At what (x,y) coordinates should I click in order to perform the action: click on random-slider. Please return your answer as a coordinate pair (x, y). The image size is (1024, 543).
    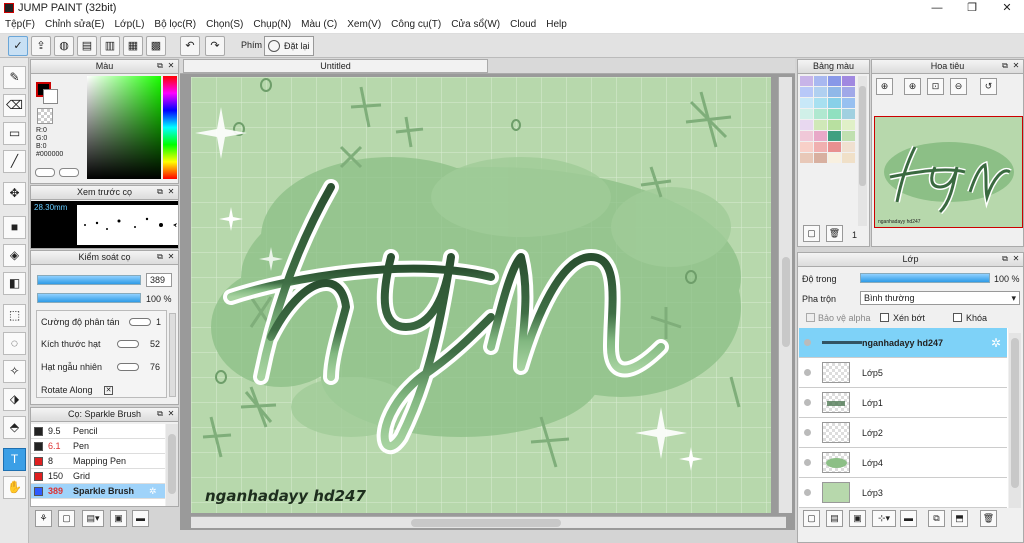
    Looking at the image, I should click on (128, 367).